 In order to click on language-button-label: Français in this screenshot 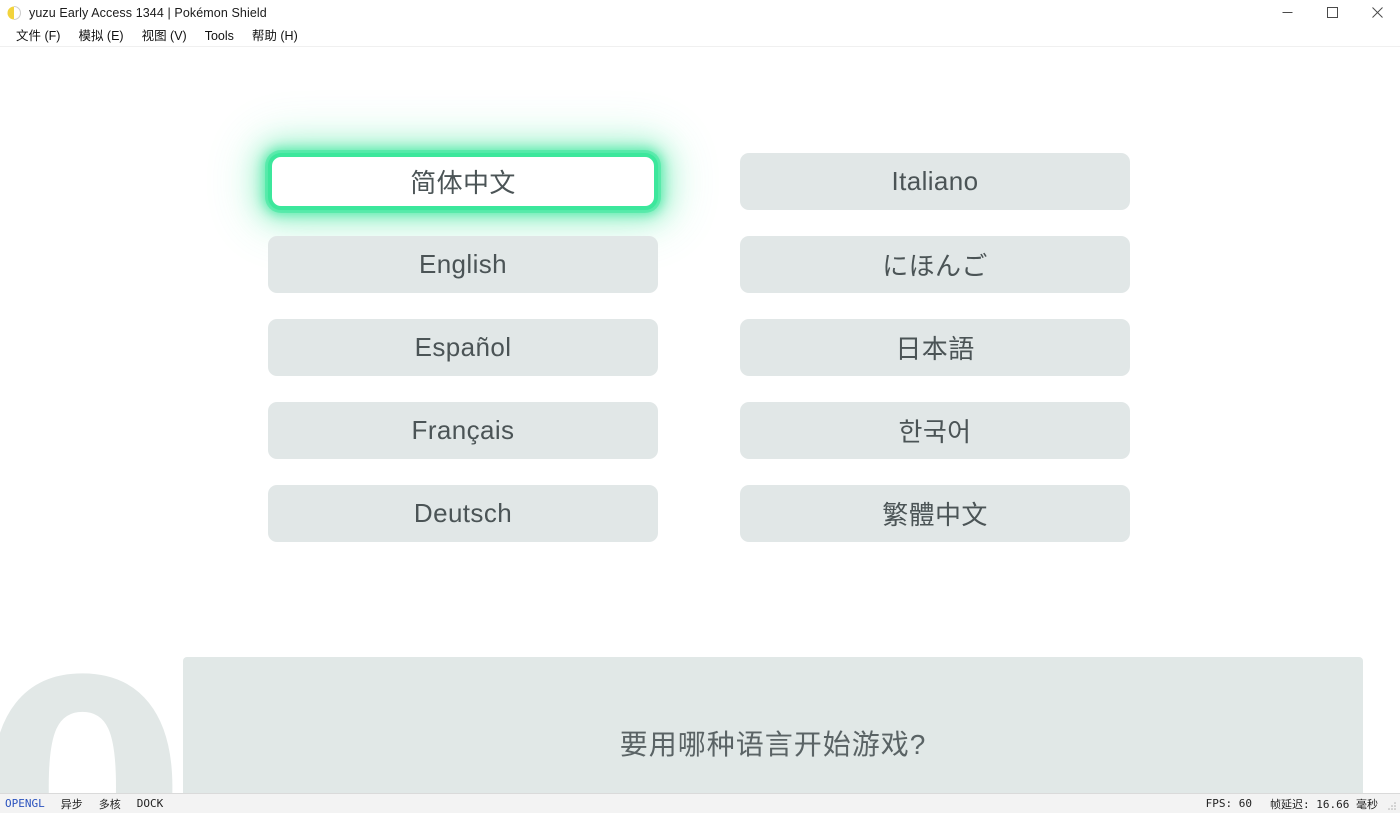, I will do `click(463, 430)`.